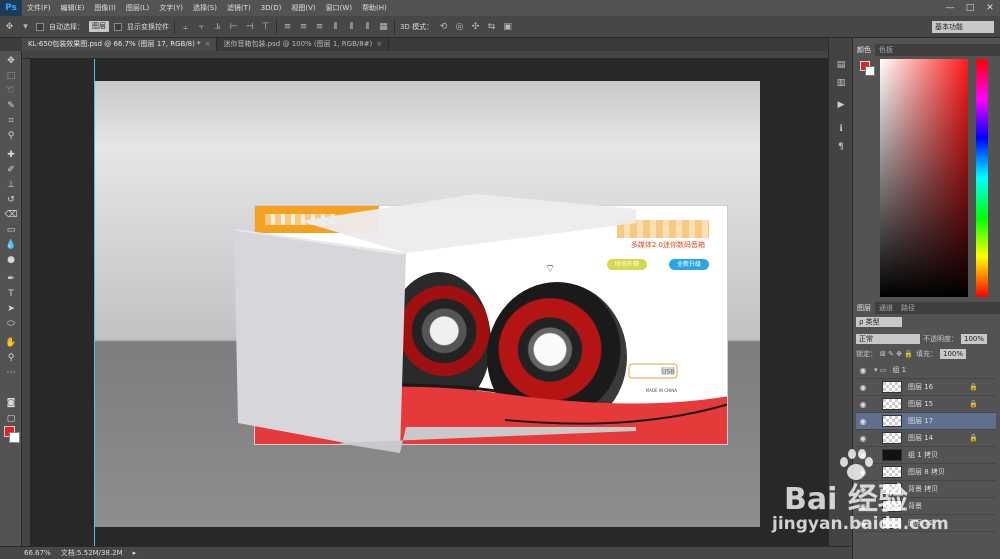 The height and width of the screenshot is (559, 1000). What do you see at coordinates (37, 553) in the screenshot?
I see `zoom-level: 66.67%` at bounding box center [37, 553].